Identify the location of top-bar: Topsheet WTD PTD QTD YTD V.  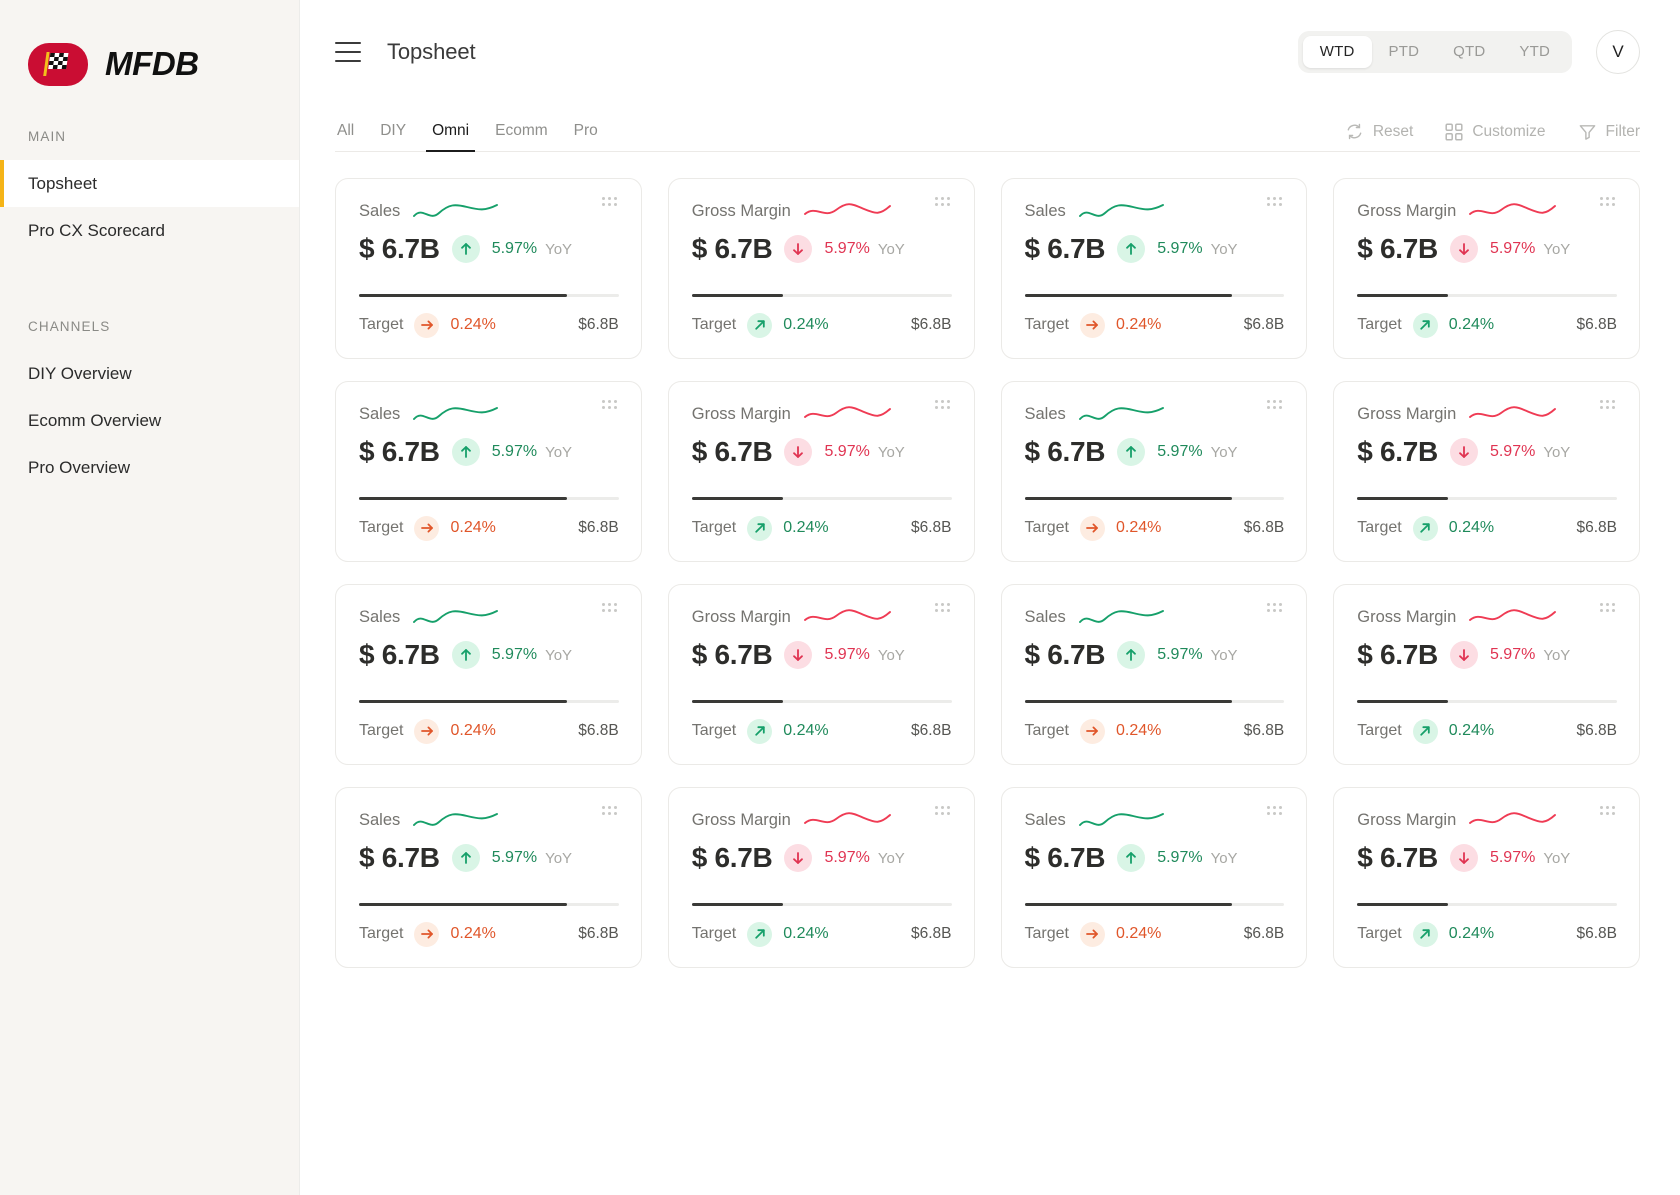
(990, 52).